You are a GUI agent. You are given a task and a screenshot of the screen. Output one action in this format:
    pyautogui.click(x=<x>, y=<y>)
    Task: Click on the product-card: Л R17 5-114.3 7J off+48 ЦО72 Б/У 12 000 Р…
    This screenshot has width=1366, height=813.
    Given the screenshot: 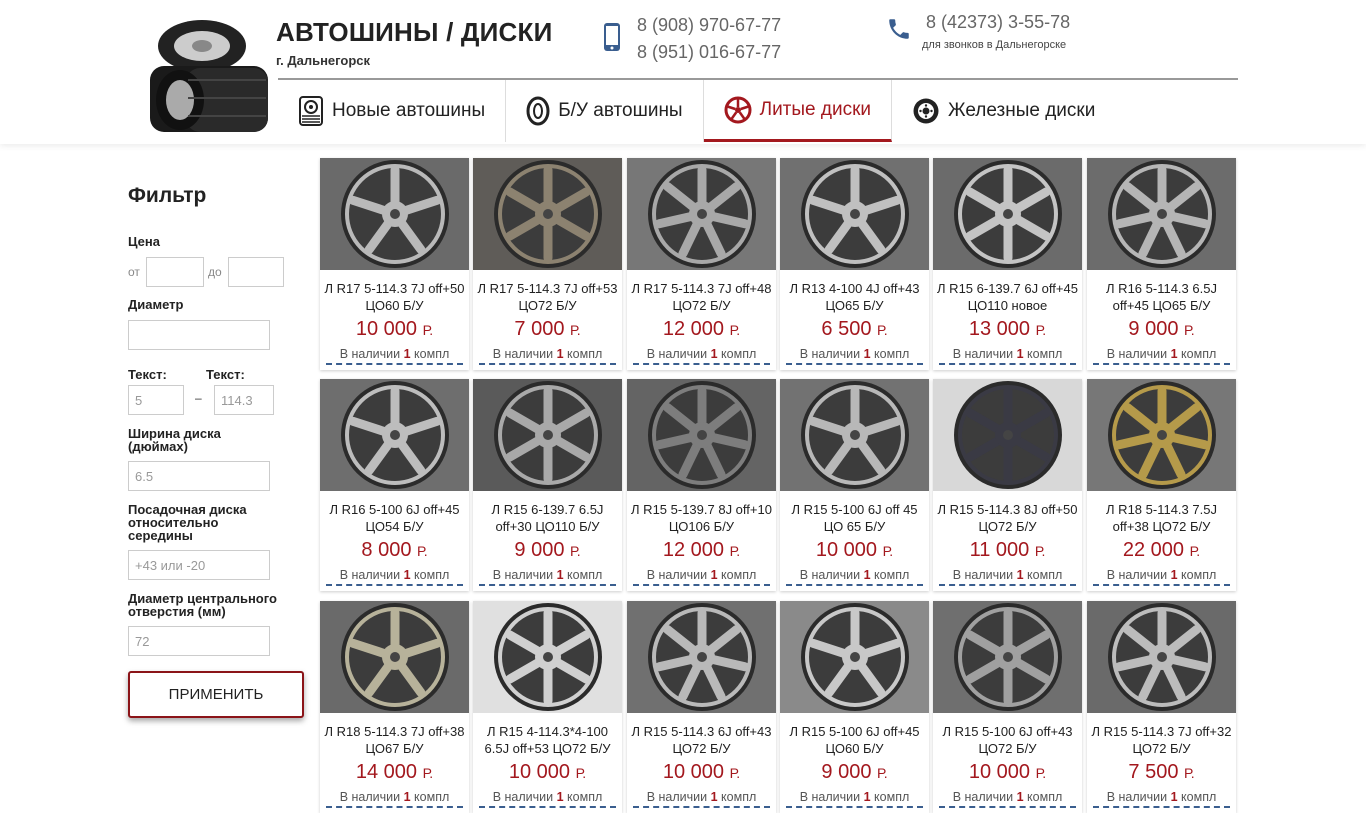 What is the action you would take?
    pyautogui.click(x=701, y=264)
    